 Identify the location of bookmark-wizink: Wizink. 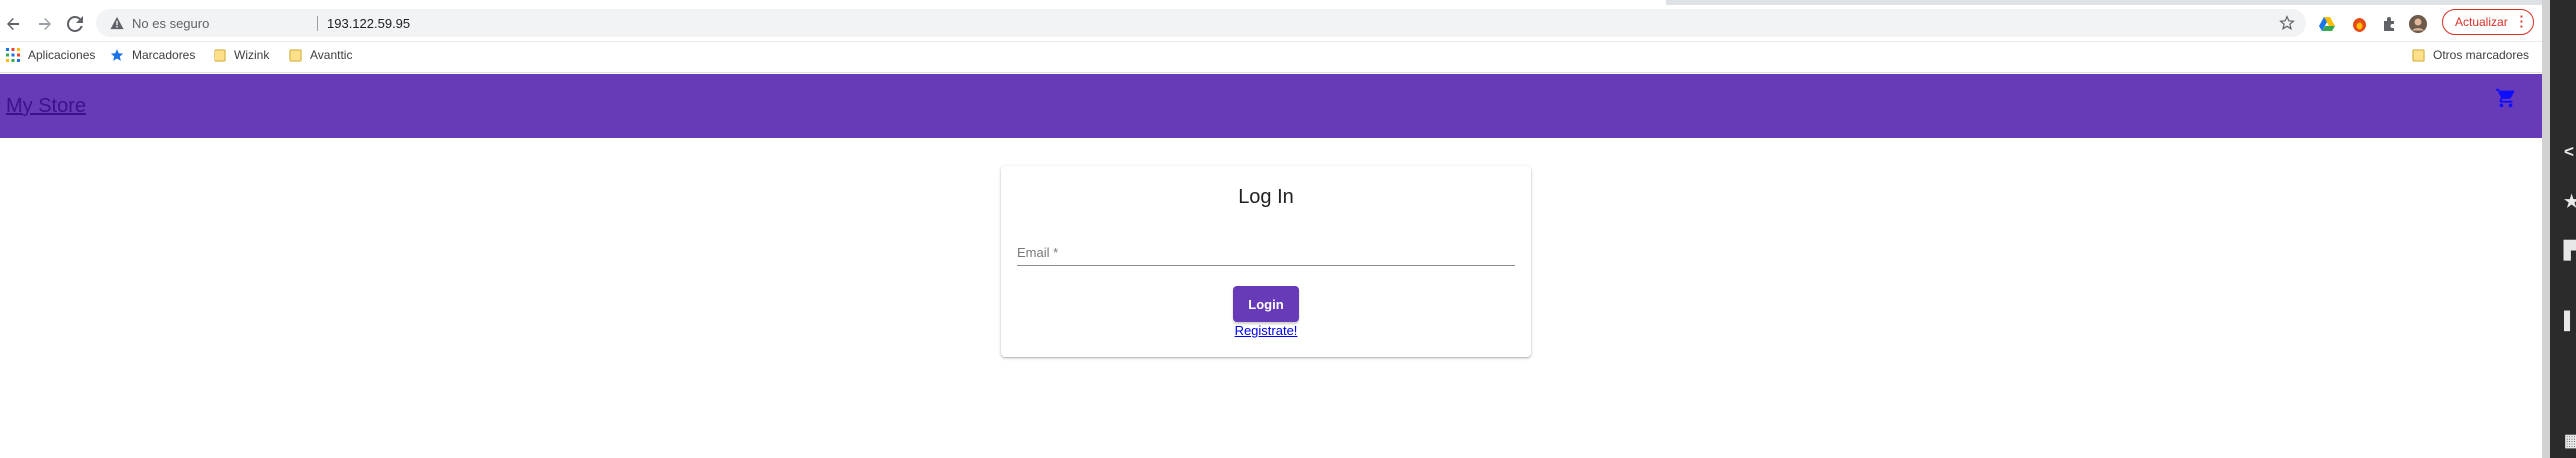
(241, 55).